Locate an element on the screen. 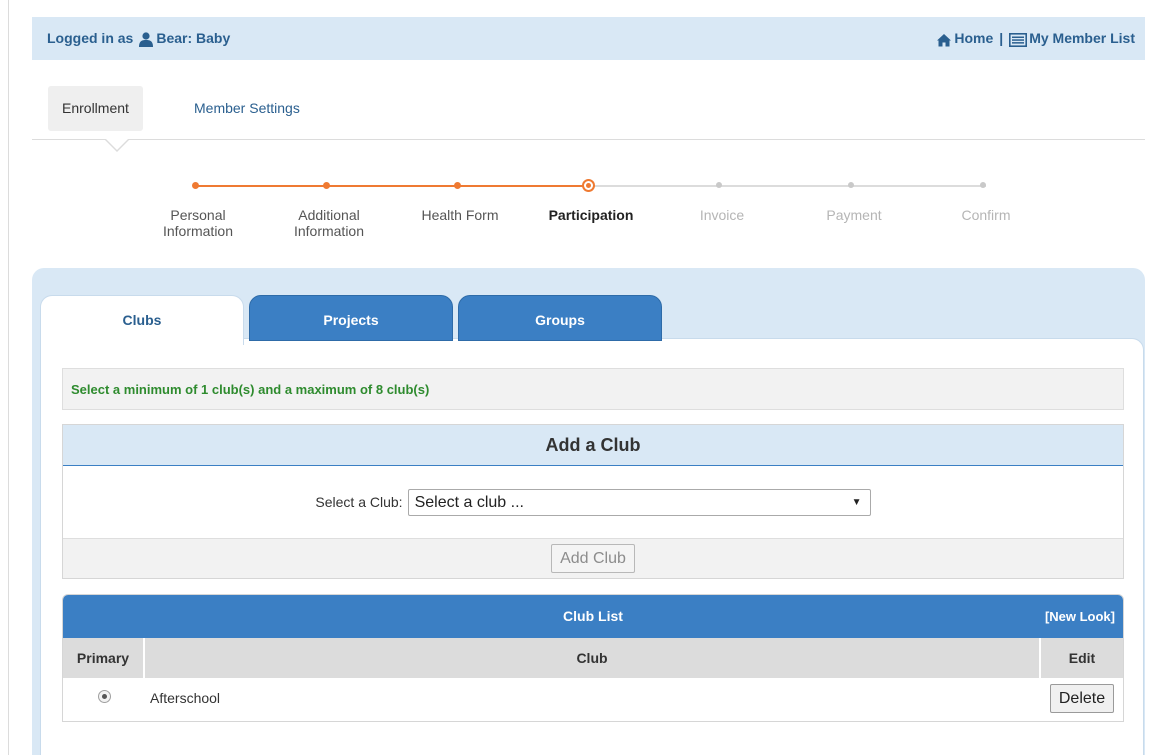 The height and width of the screenshot is (755, 1175). nav-tab-member-settings: Member Settings is located at coordinates (247, 108).